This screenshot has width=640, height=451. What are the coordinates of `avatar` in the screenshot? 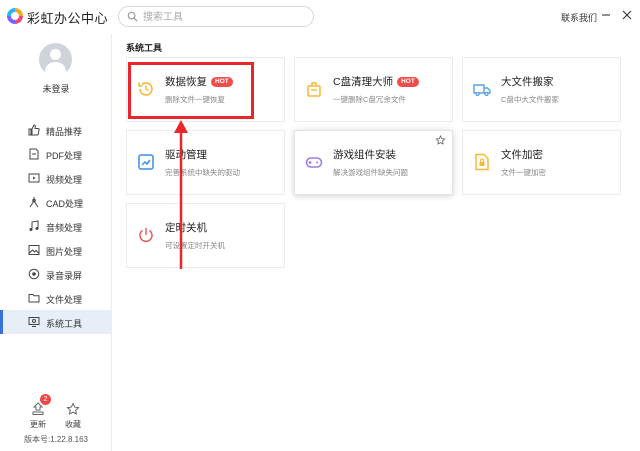 It's located at (55, 59).